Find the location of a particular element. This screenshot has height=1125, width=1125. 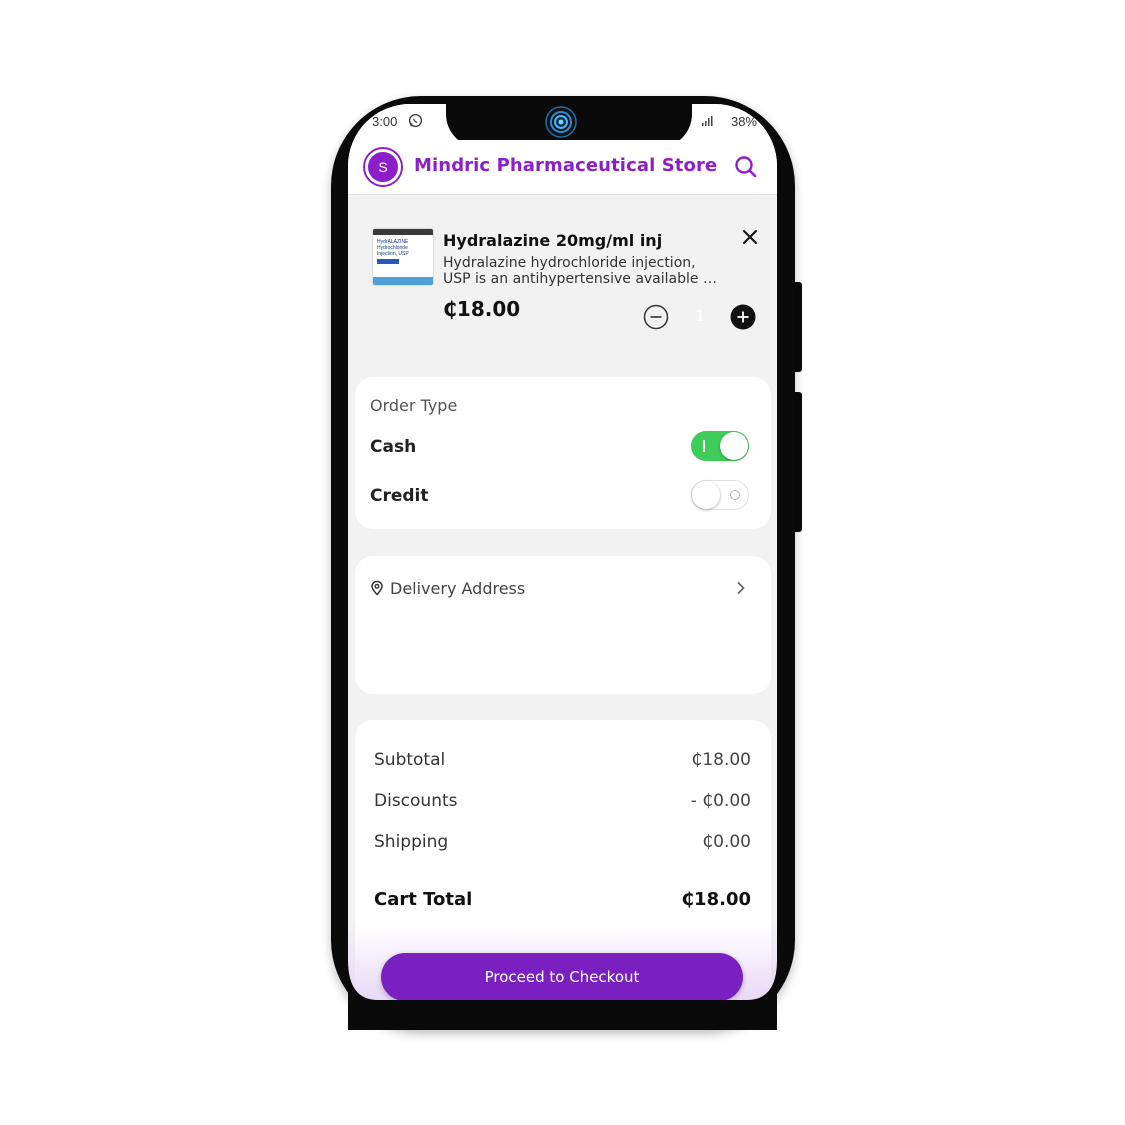

status-time: 3:00 is located at coordinates (385, 121).